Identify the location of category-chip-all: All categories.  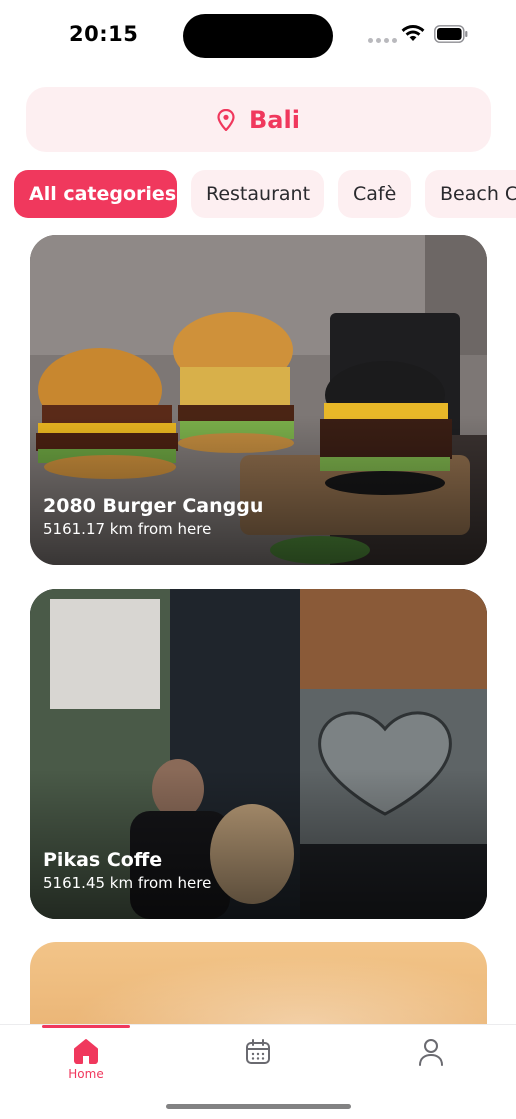
(95, 194).